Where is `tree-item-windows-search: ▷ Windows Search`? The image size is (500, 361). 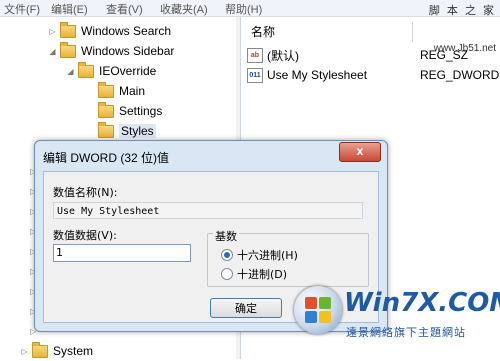 tree-item-windows-search: ▷ Windows Search is located at coordinates (109, 31).